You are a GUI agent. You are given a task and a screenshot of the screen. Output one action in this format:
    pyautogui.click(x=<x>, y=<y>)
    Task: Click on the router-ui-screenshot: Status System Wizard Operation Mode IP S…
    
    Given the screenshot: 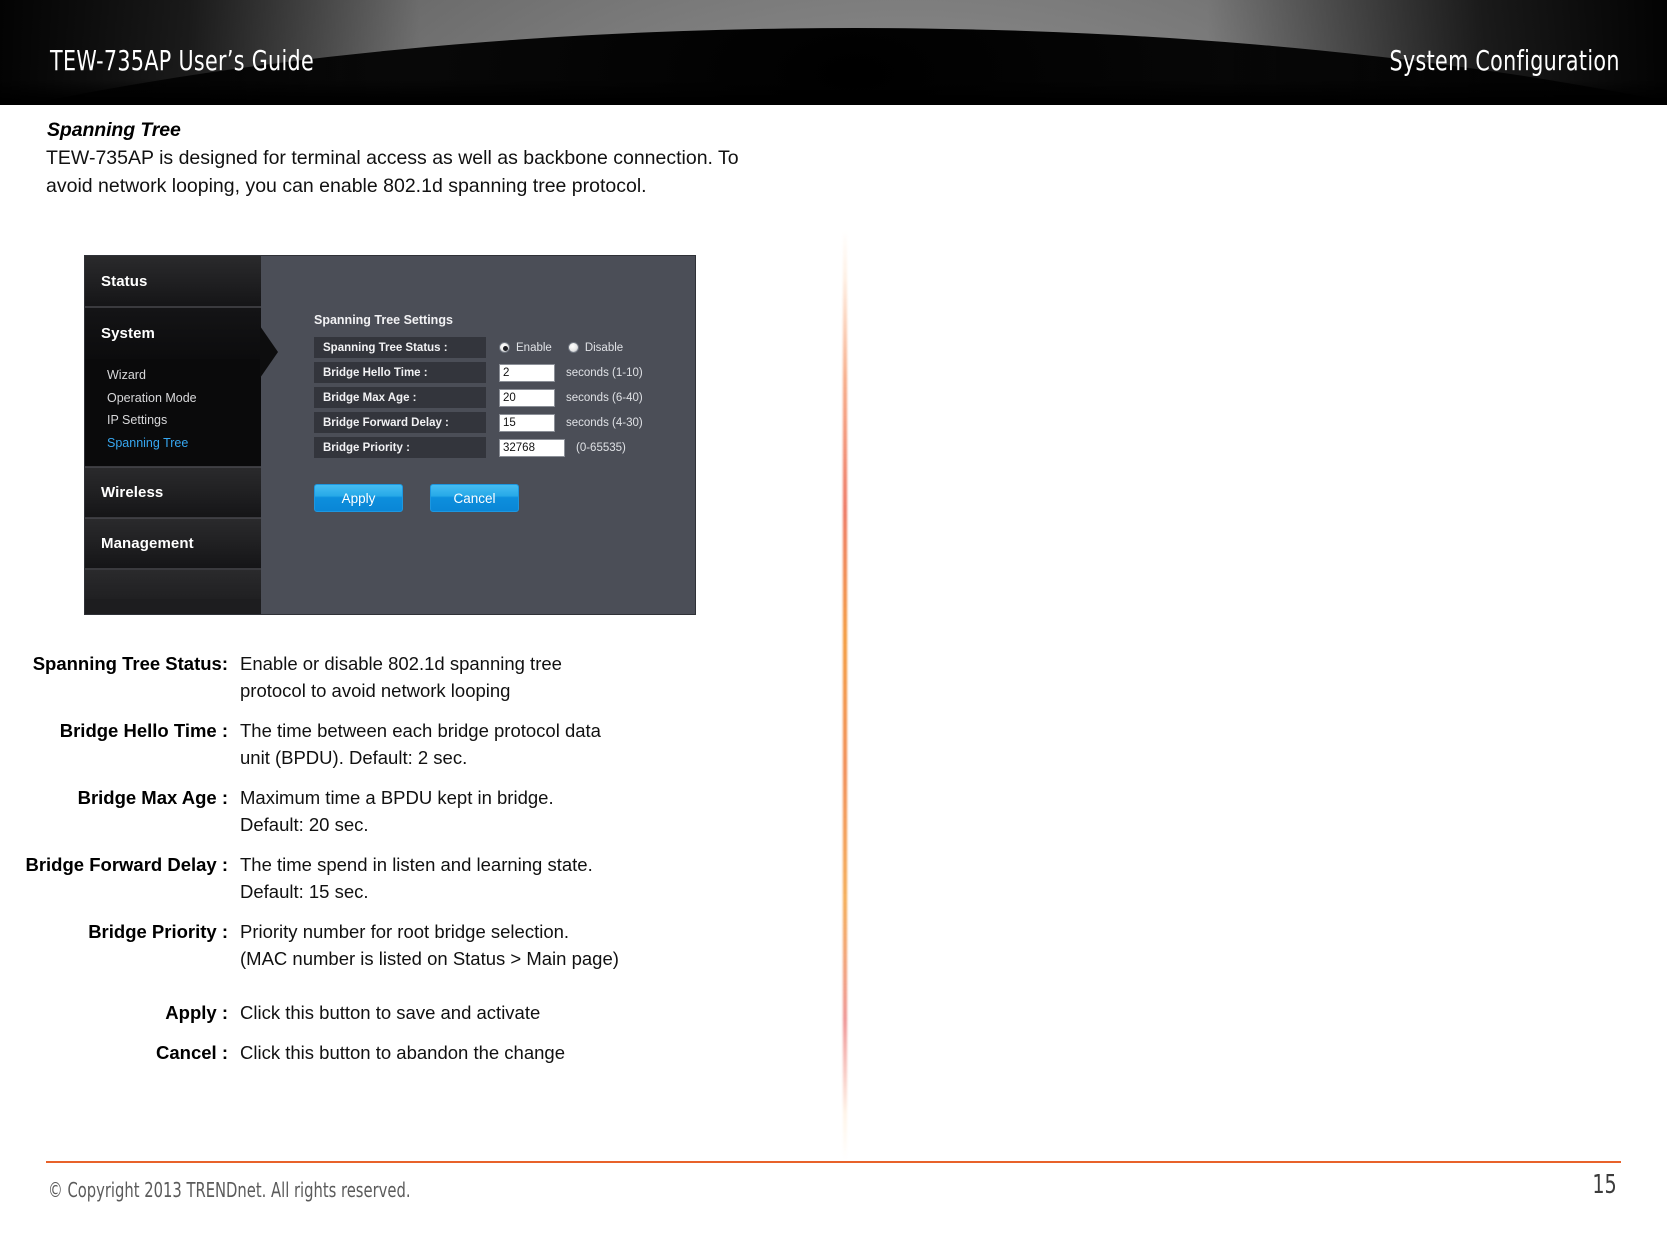 What is the action you would take?
    pyautogui.click(x=390, y=435)
    